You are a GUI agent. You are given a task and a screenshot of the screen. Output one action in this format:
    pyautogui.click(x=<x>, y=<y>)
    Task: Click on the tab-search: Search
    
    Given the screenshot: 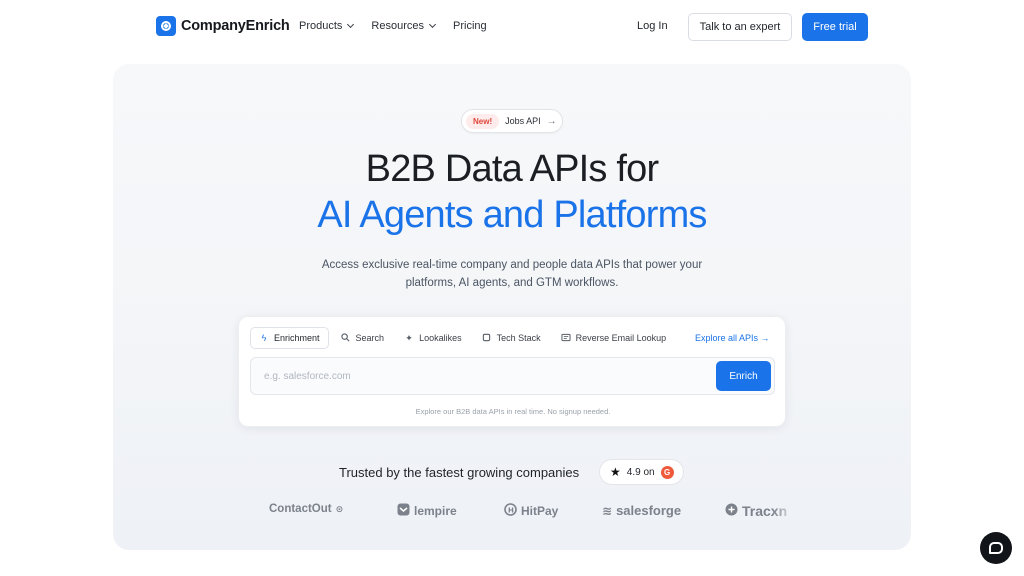 What is the action you would take?
    pyautogui.click(x=363, y=338)
    